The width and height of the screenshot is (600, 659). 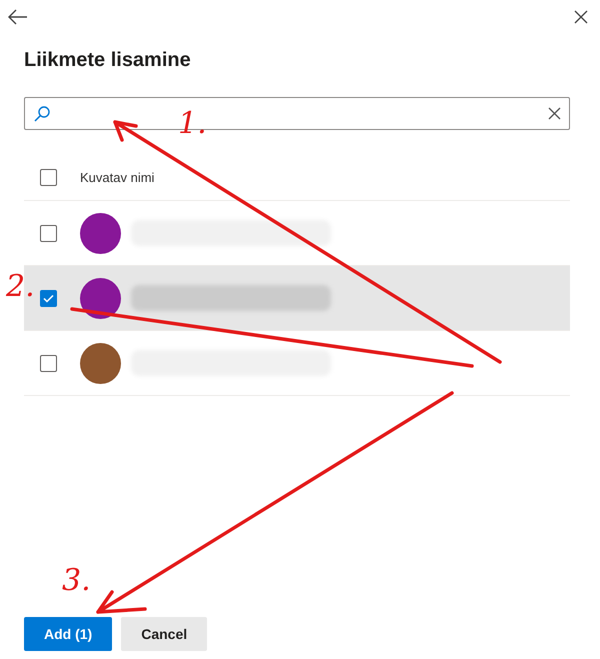 I want to click on clear-icon, so click(x=554, y=113).